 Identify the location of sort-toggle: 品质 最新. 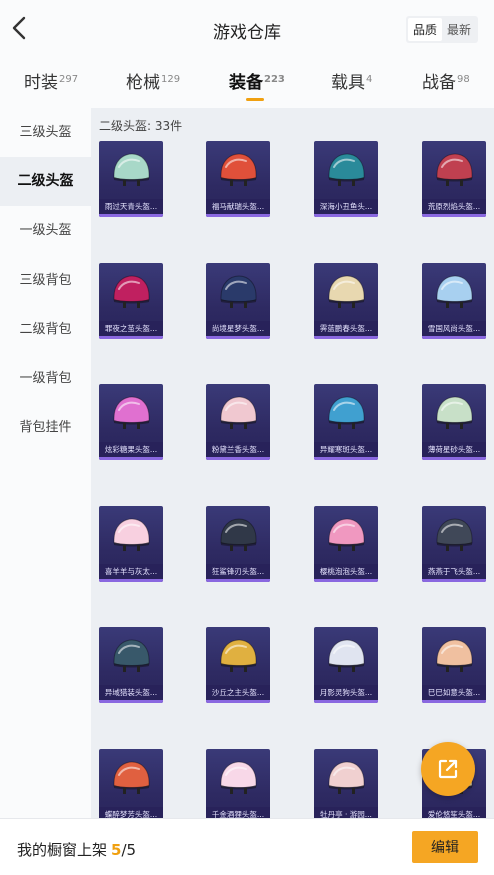
(441, 29).